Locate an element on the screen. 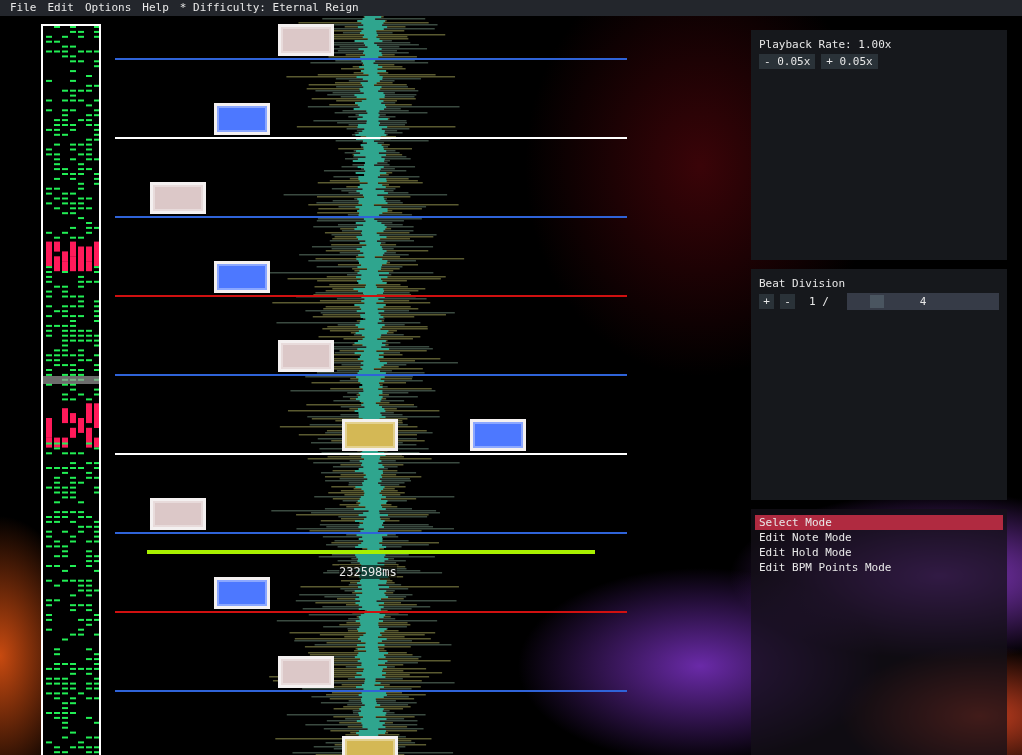 The width and height of the screenshot is (1022, 755). rate-button: - 0.05x is located at coordinates (787, 61).